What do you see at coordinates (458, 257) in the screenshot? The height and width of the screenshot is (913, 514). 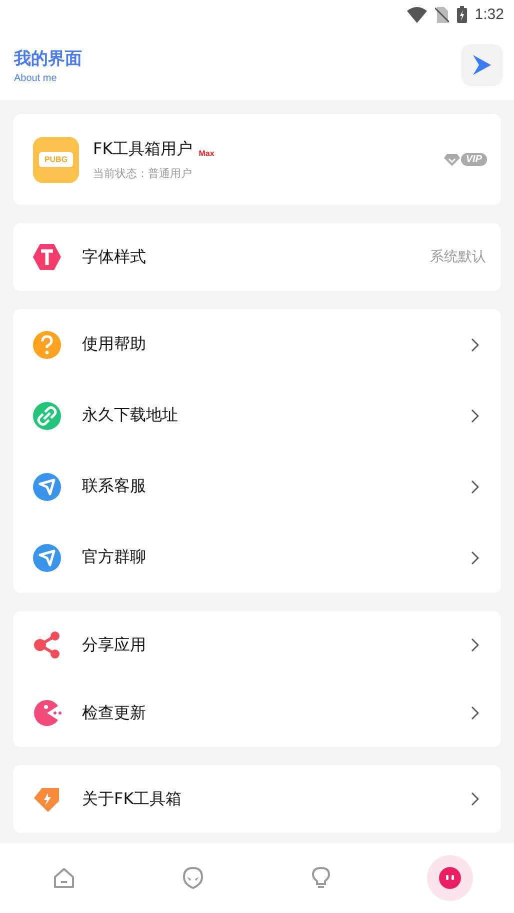 I see `menu-value: 系统默认` at bounding box center [458, 257].